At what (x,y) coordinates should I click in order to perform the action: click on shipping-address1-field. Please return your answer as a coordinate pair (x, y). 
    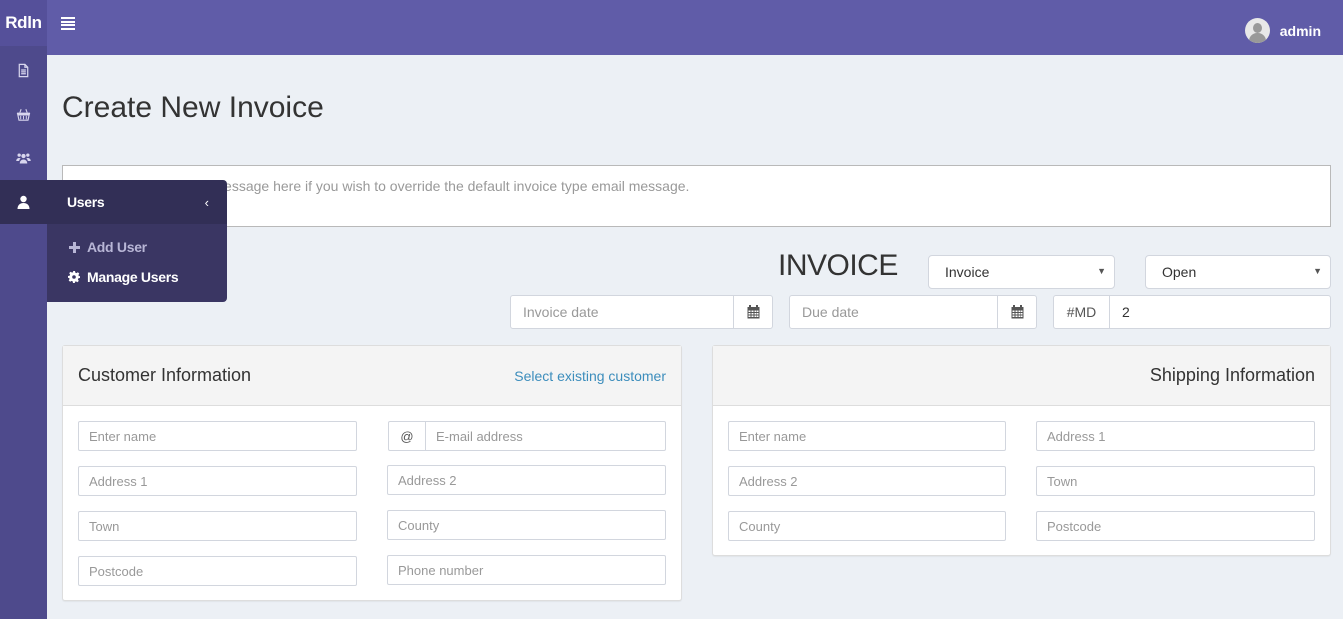
    Looking at the image, I should click on (1175, 436).